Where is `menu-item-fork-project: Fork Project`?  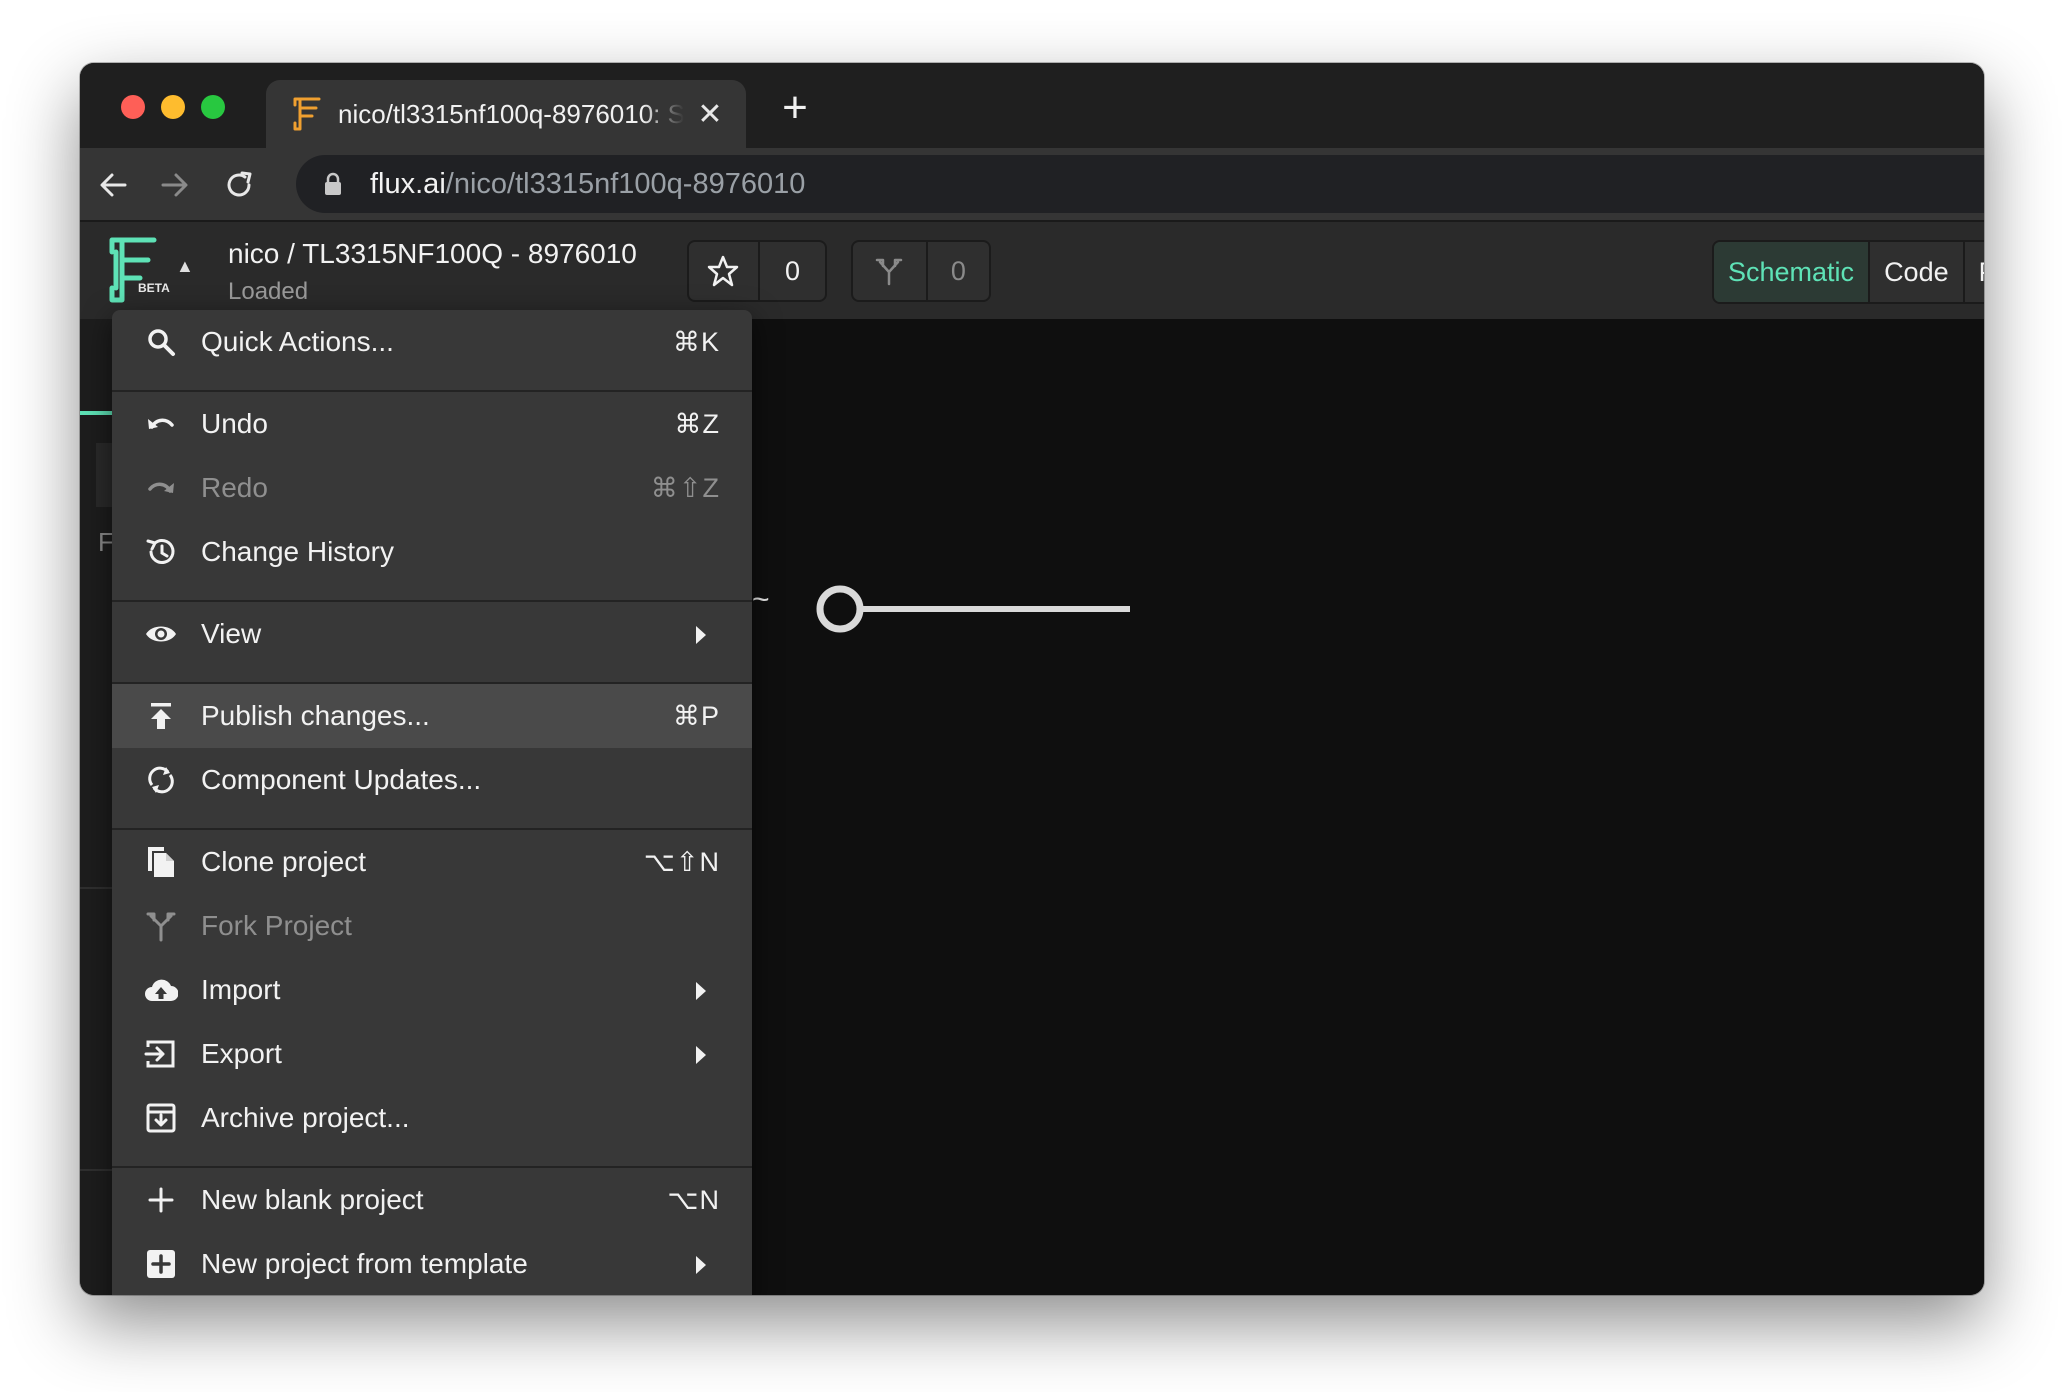 menu-item-fork-project: Fork Project is located at coordinates (432, 926).